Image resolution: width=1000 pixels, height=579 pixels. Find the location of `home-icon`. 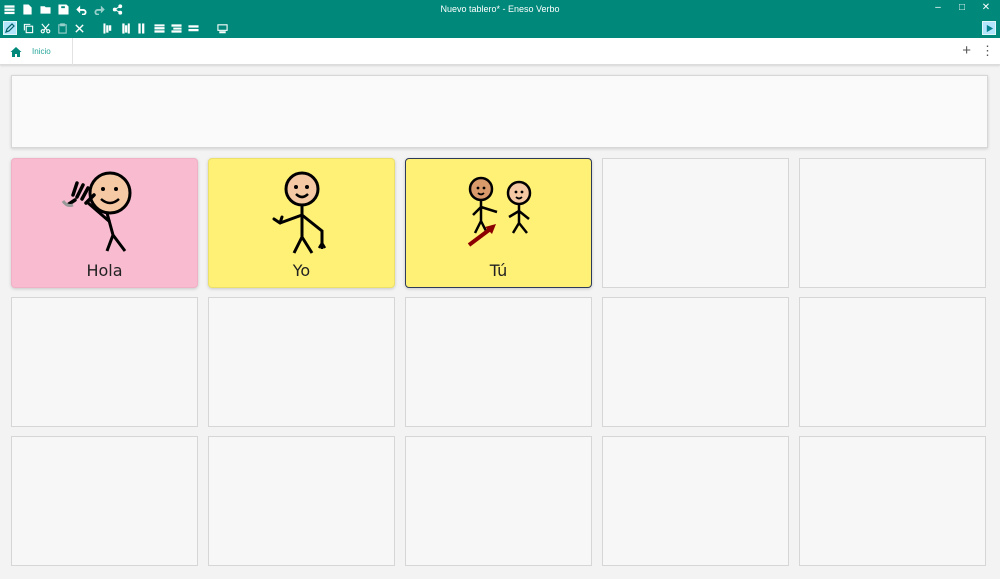

home-icon is located at coordinates (16, 51).